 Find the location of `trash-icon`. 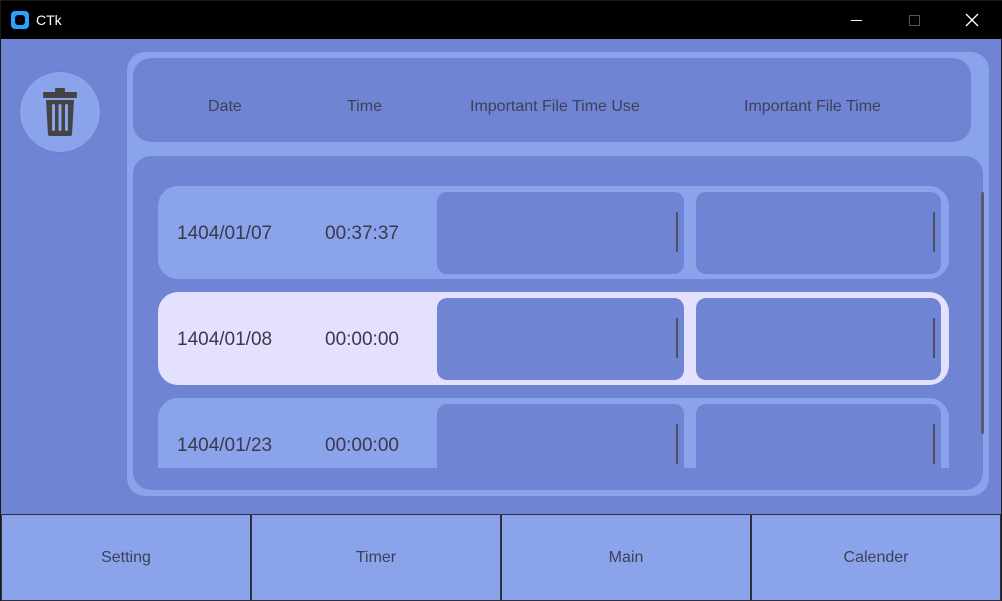

trash-icon is located at coordinates (60, 112).